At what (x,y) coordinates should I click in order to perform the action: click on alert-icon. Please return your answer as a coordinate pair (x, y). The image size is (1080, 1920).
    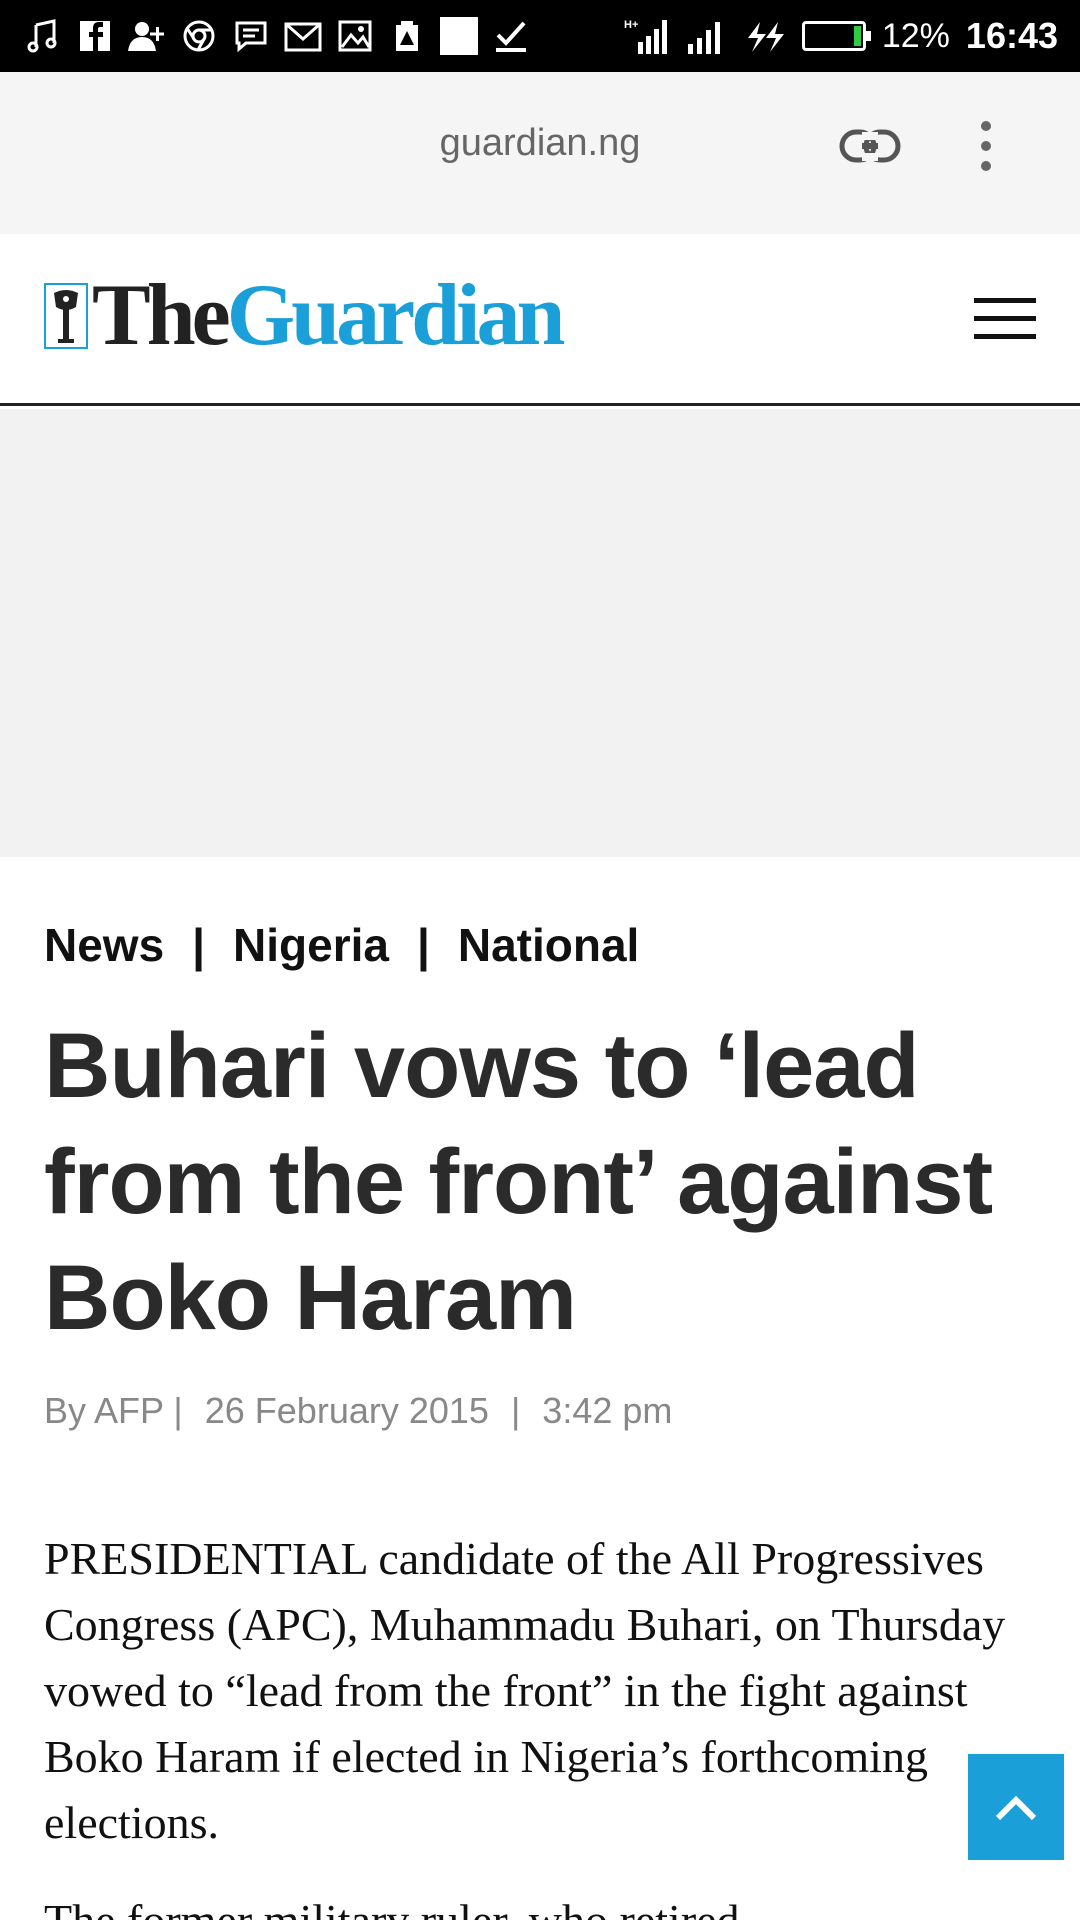
    Looking at the image, I should click on (407, 36).